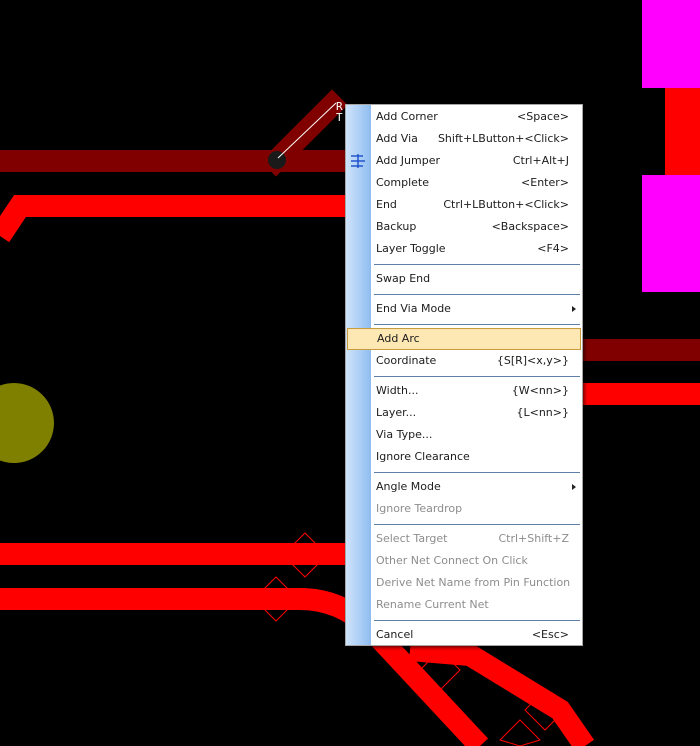 This screenshot has width=700, height=746. Describe the element at coordinates (542, 412) in the screenshot. I see `menu-item-shortcut: {L<nn>}` at that location.